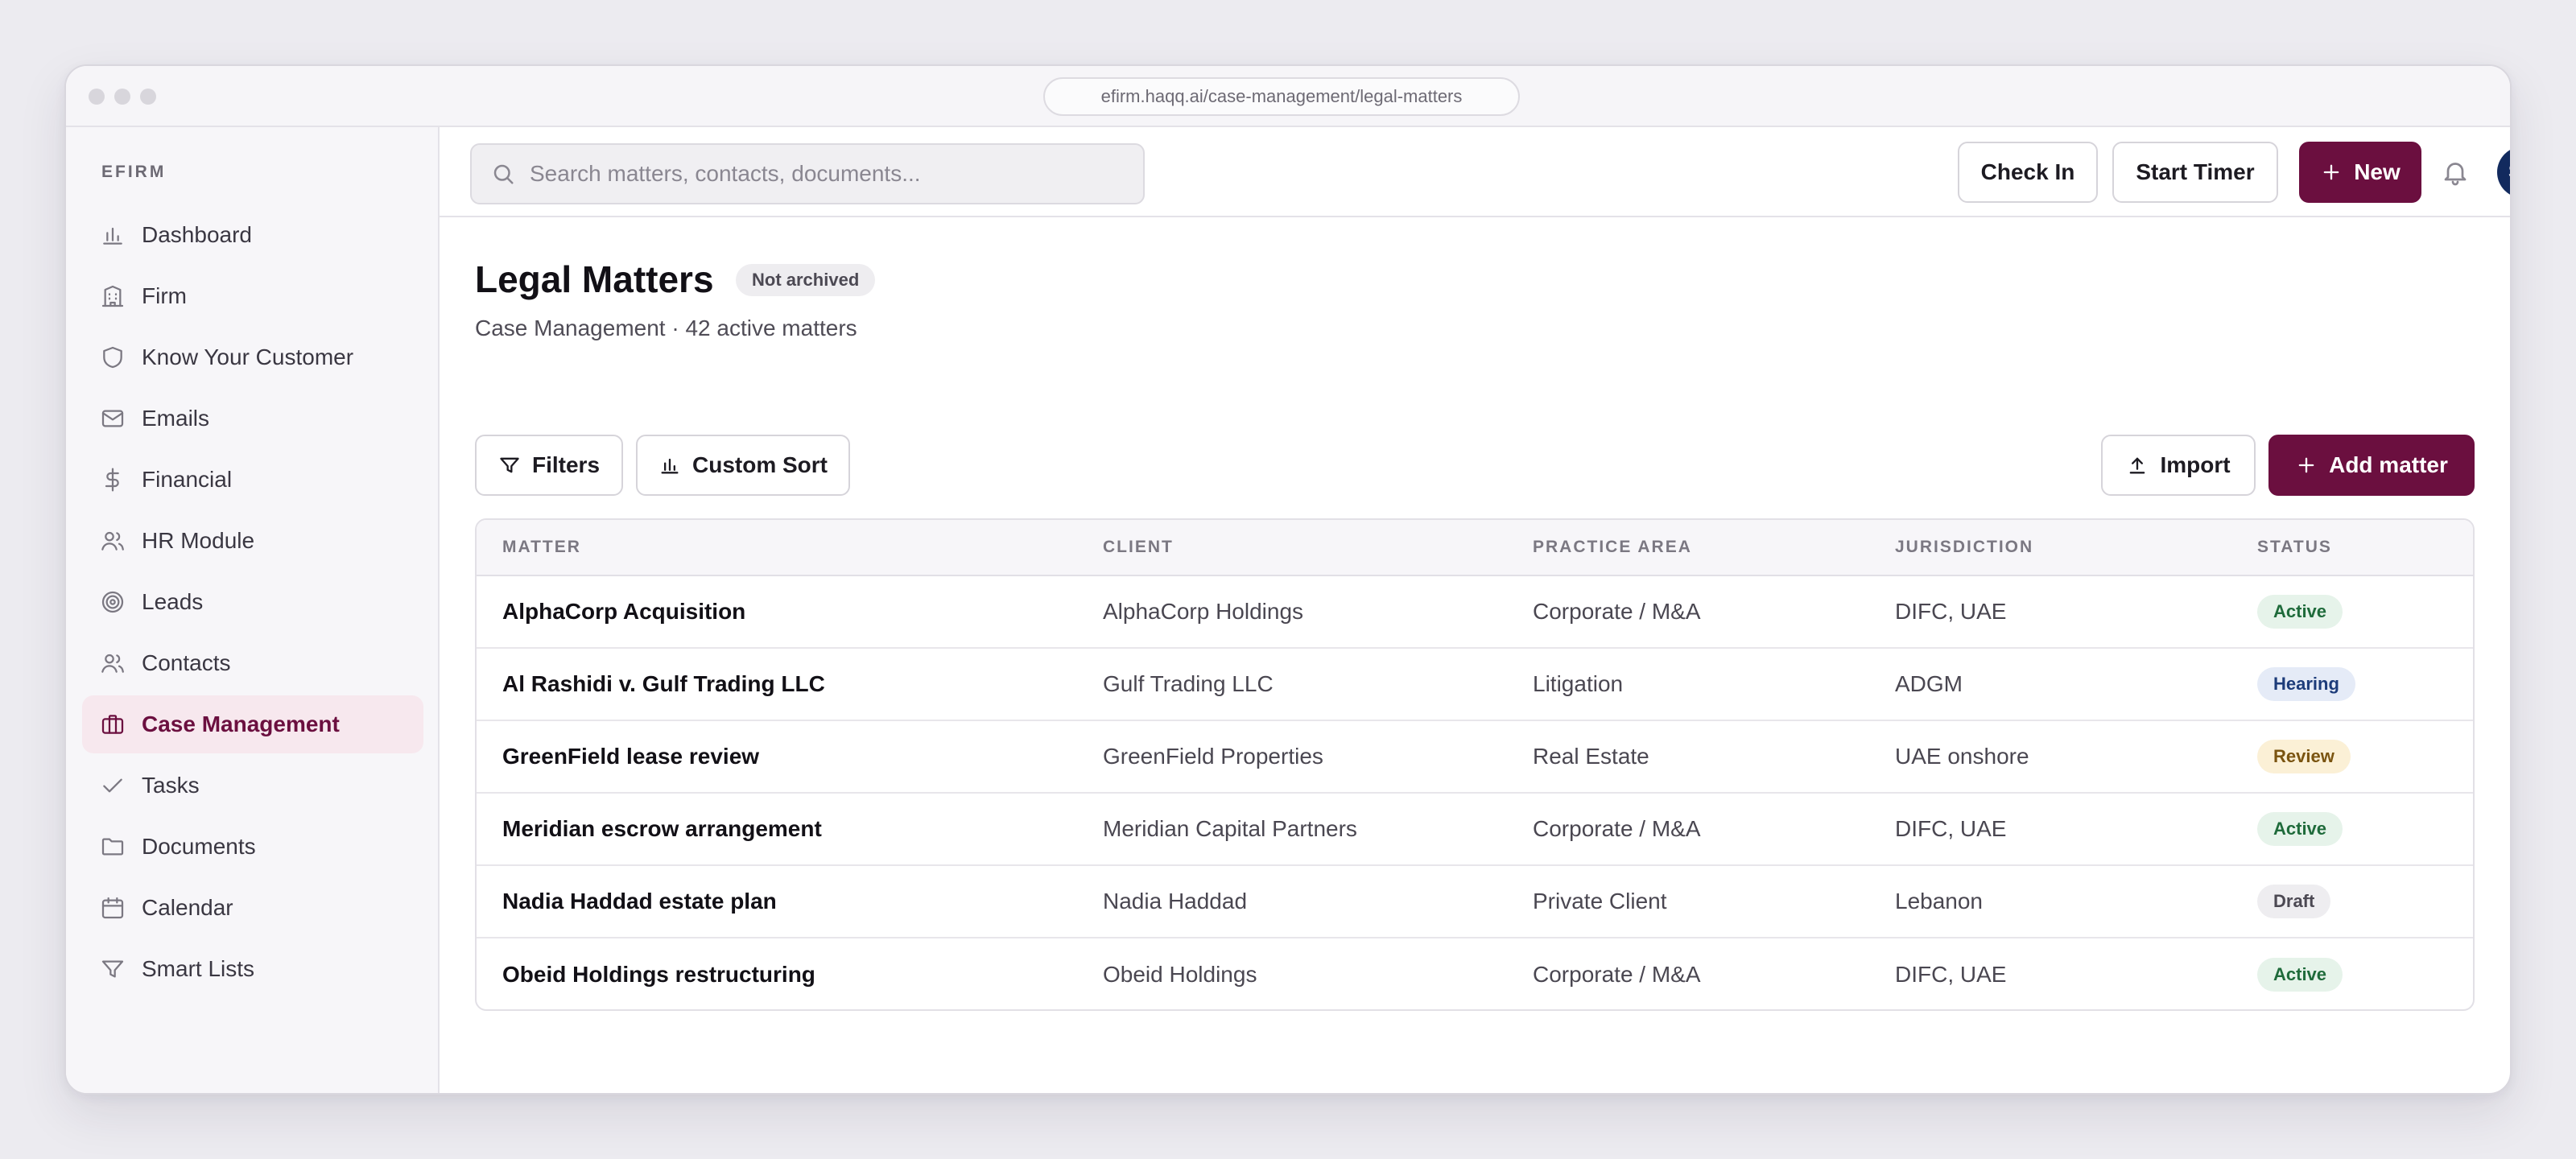  What do you see at coordinates (113, 541) in the screenshot?
I see `users-icon` at bounding box center [113, 541].